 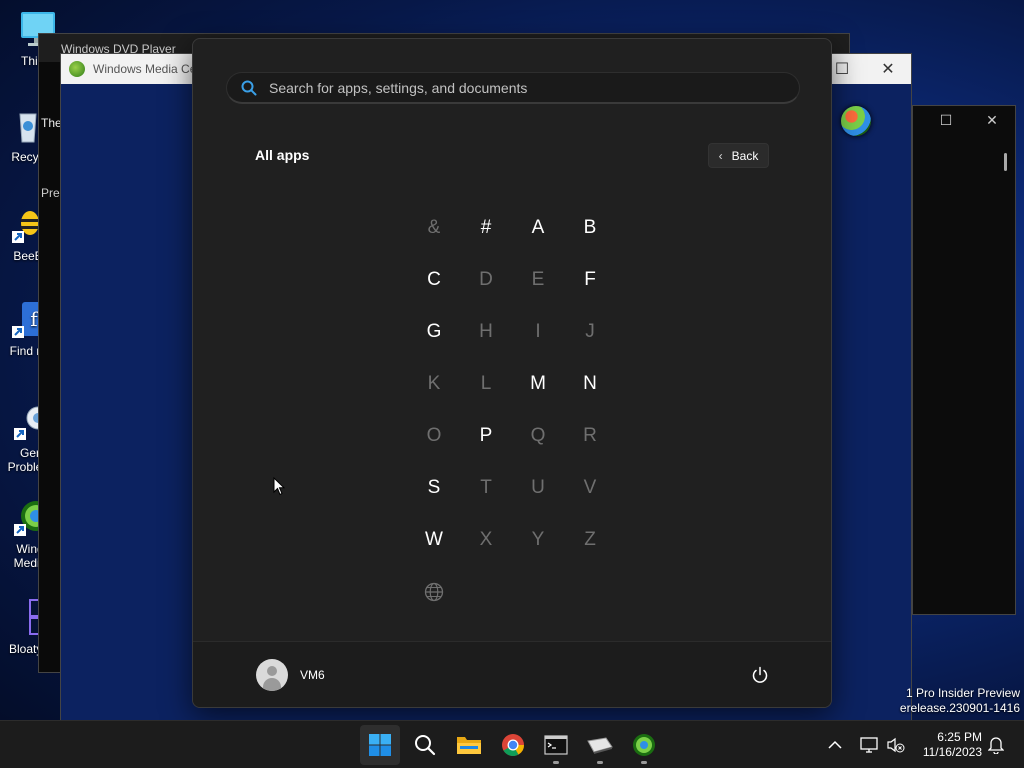 I want to click on chevron-left-icon: ‹, so click(x=720, y=155).